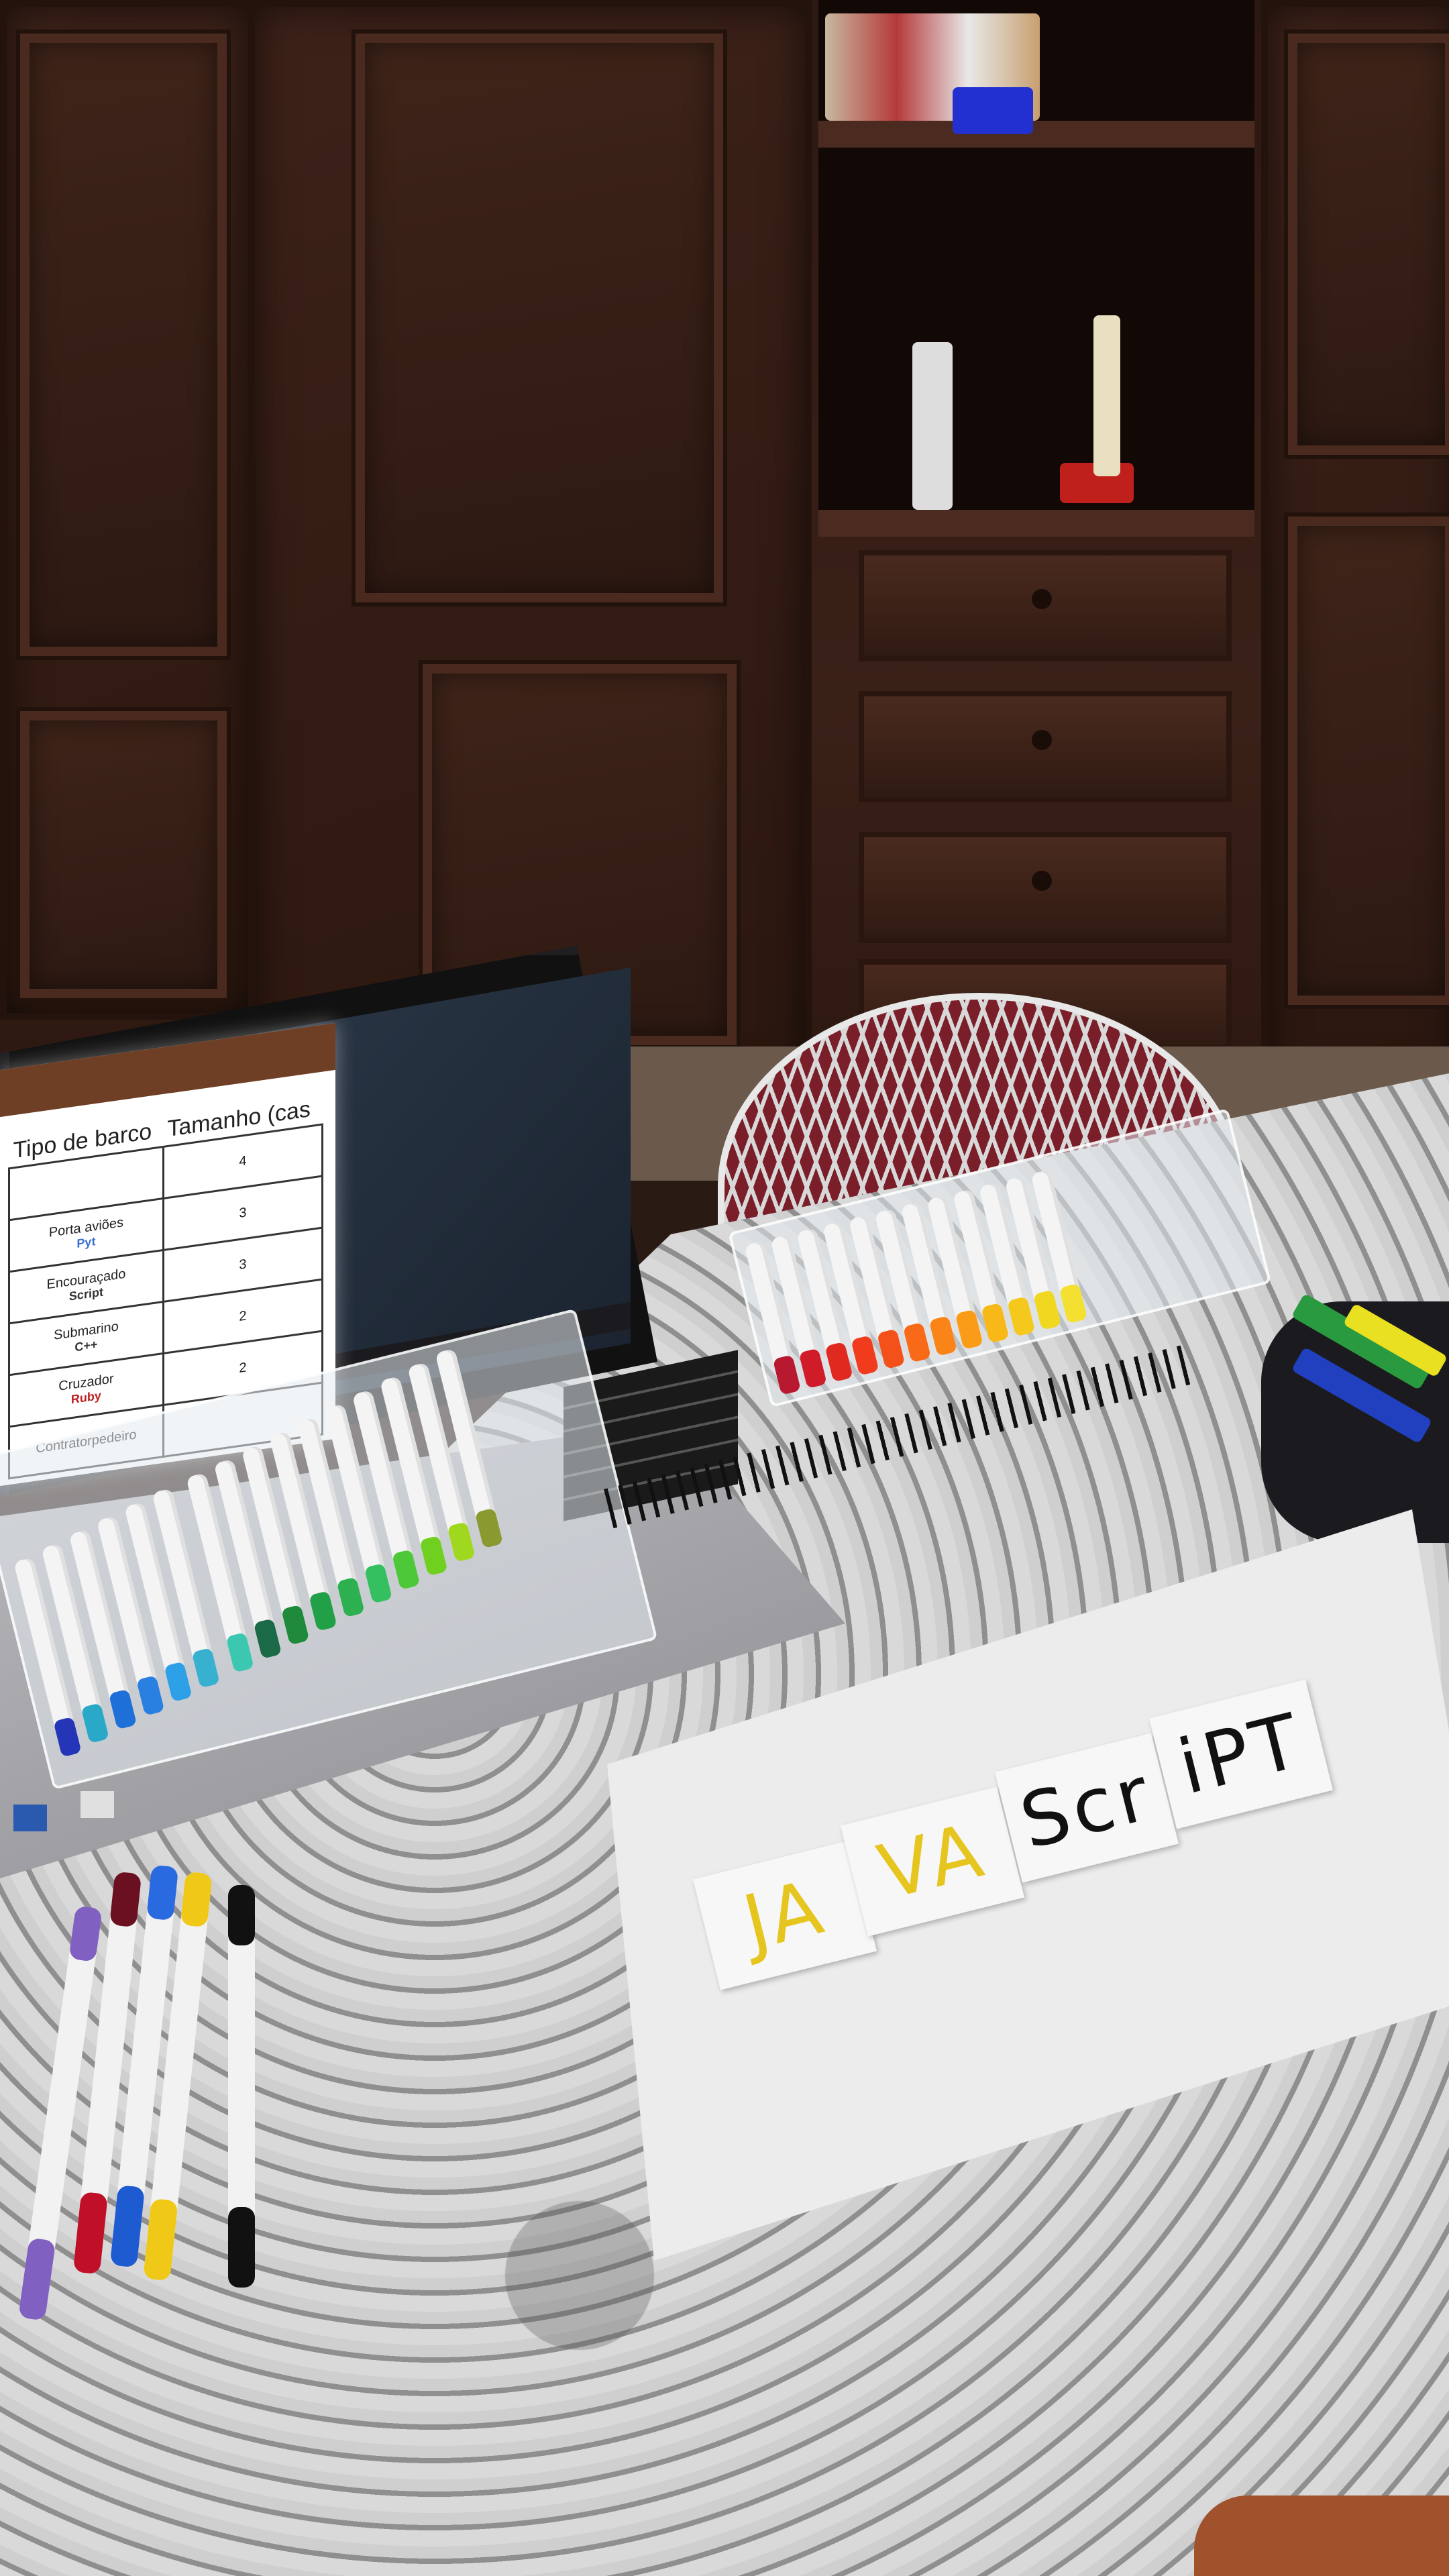 This screenshot has height=2576, width=1449. Describe the element at coordinates (97, 1804) in the screenshot. I see `sticker` at that location.